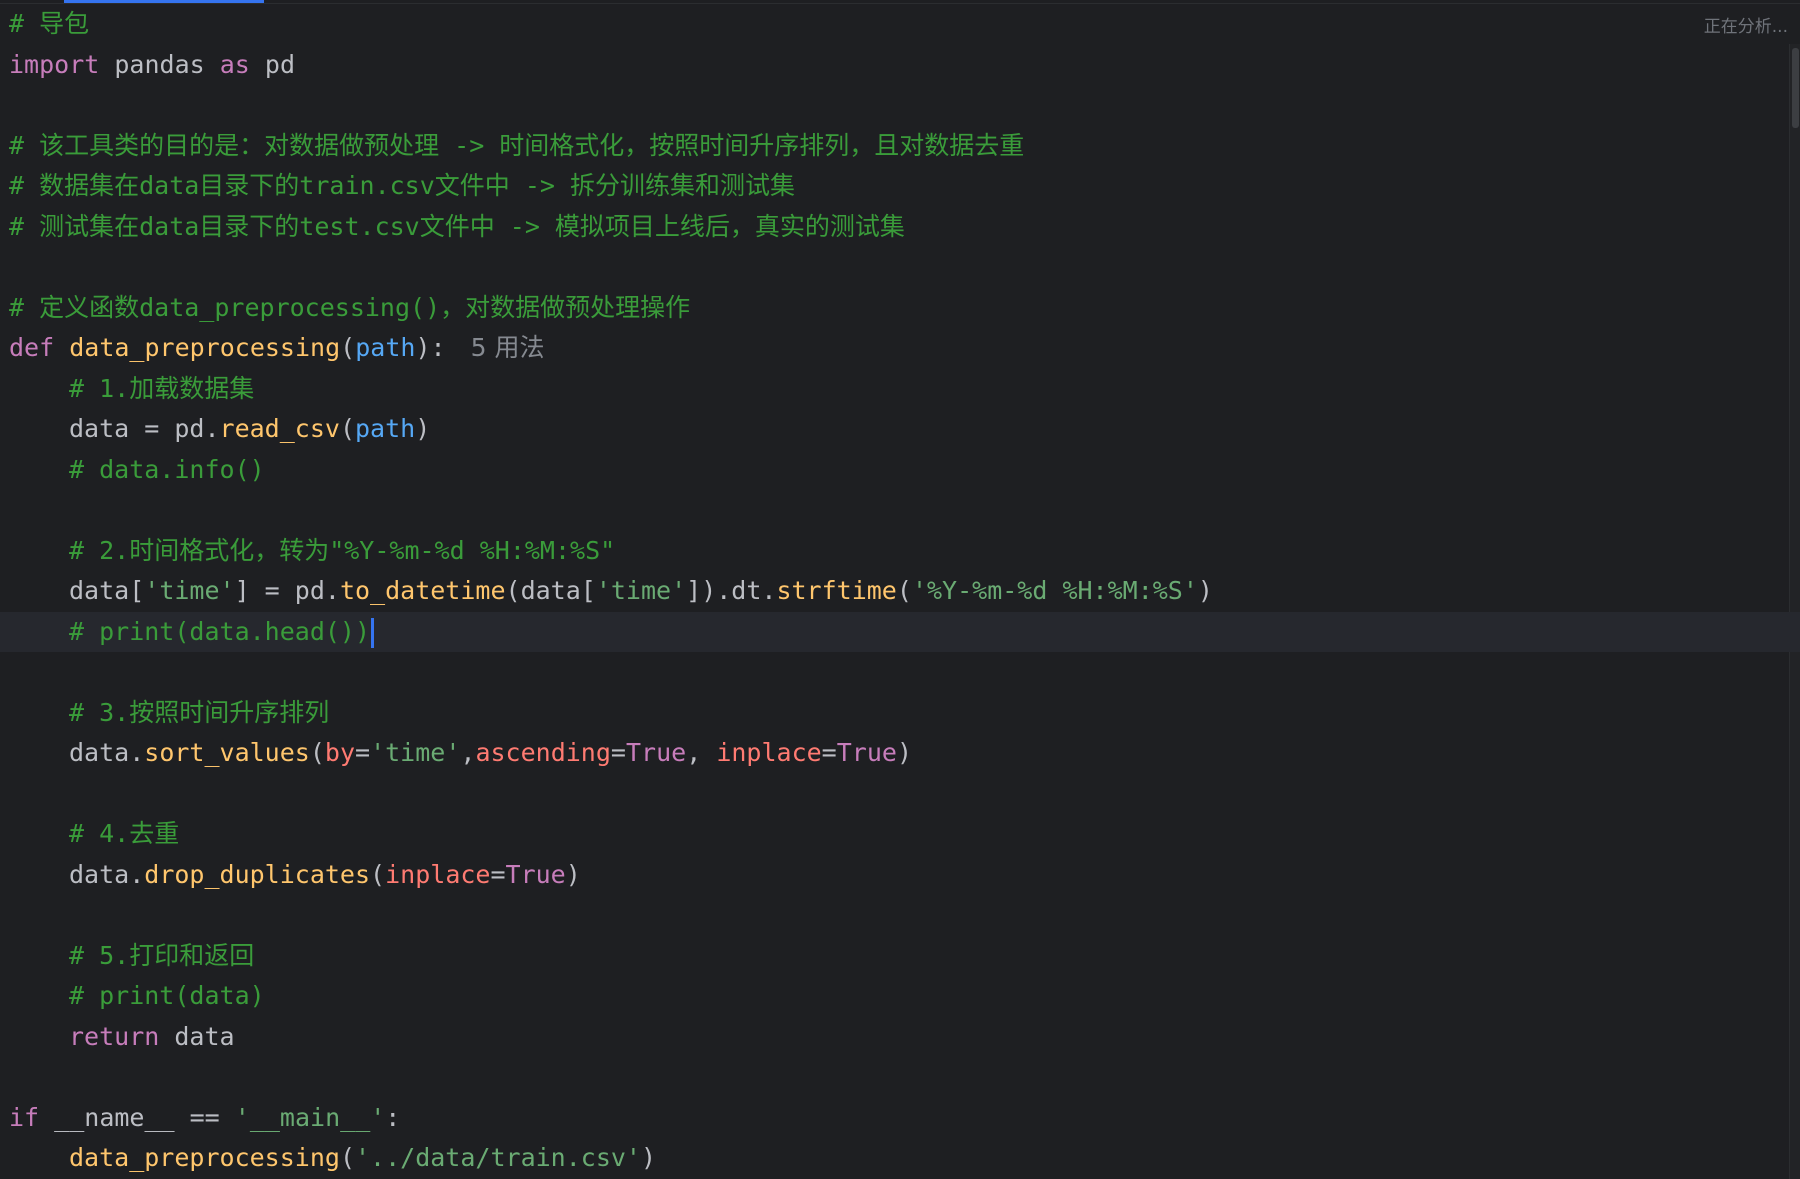  Describe the element at coordinates (1795, 88) in the screenshot. I see `scrollbar-thumb` at that location.